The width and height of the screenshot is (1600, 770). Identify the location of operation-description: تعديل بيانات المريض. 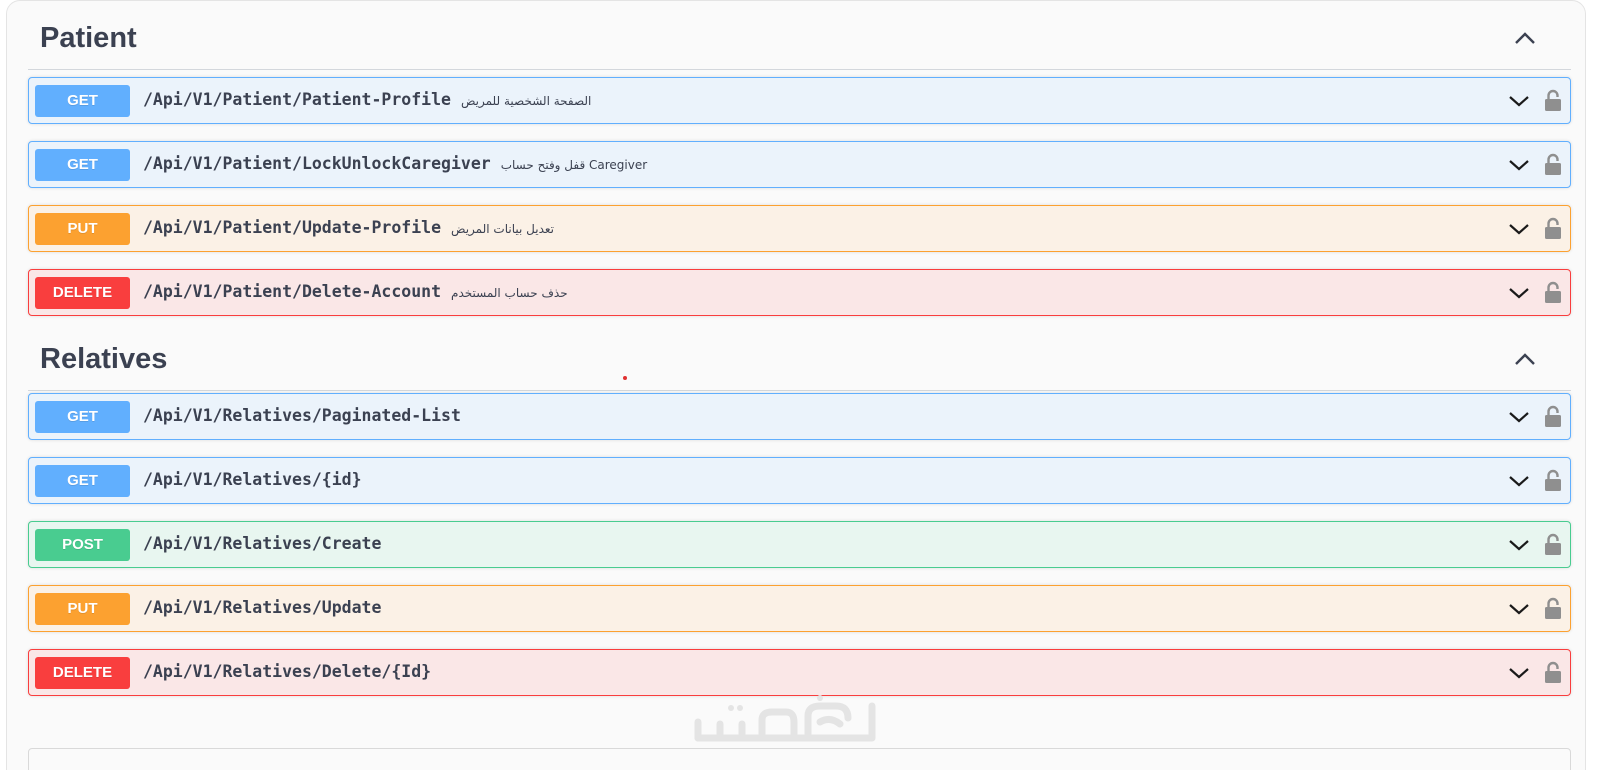
(502, 229).